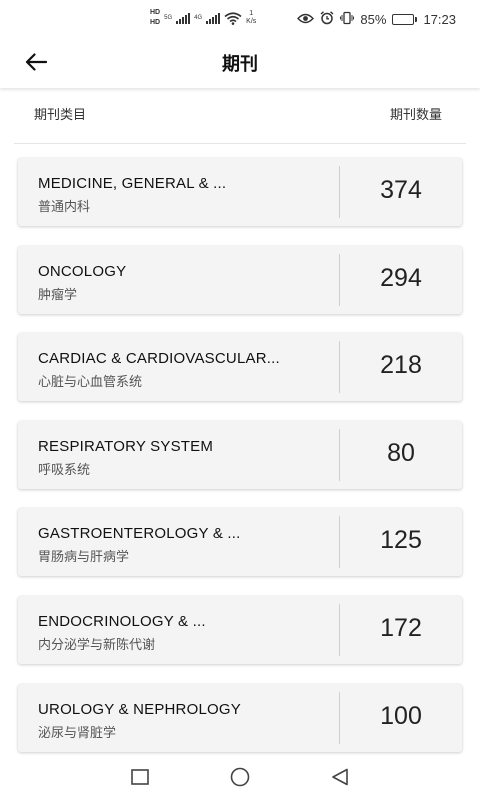  I want to click on journal-count: 172, so click(401, 627).